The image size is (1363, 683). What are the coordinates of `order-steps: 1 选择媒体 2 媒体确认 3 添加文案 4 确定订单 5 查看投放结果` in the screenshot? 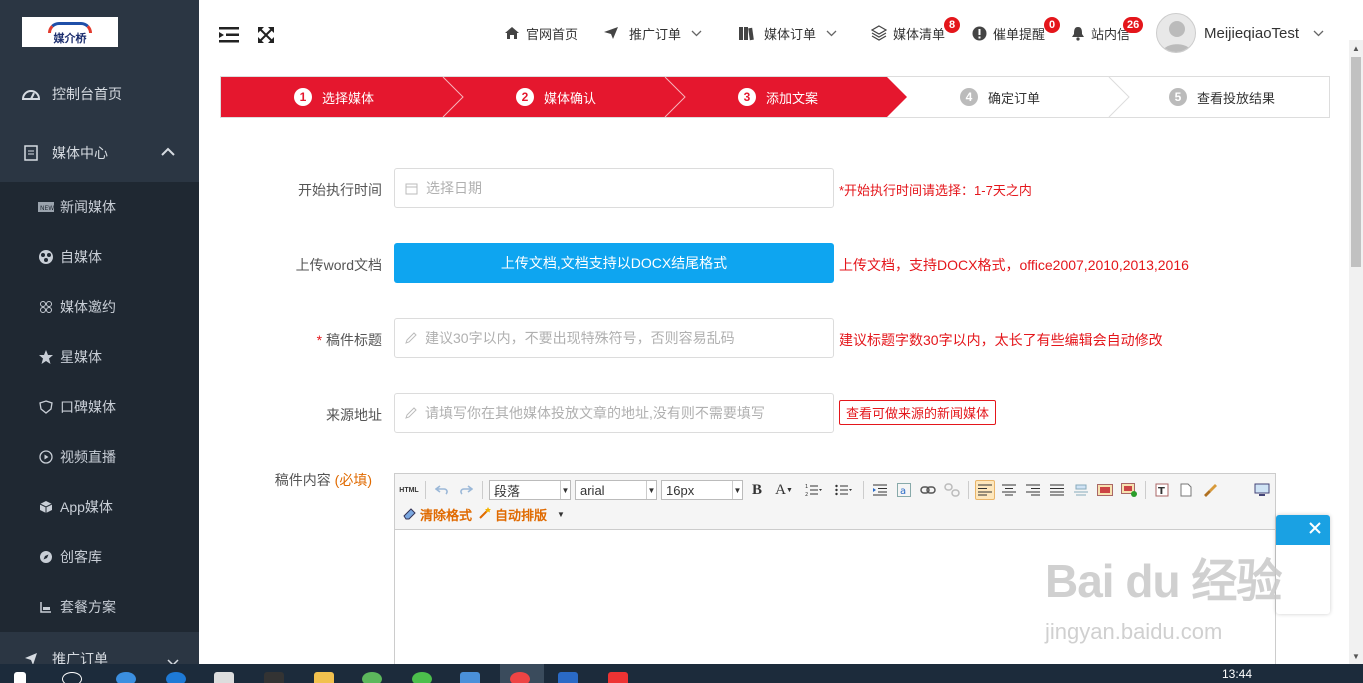 It's located at (775, 97).